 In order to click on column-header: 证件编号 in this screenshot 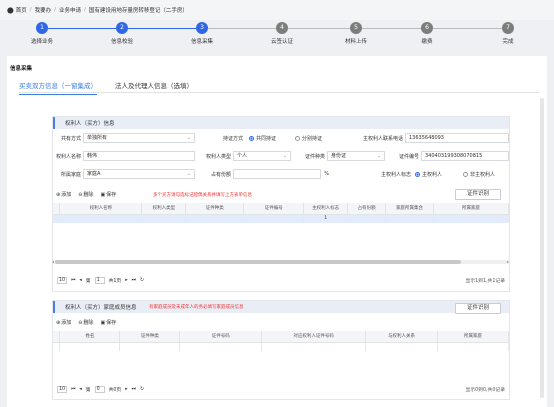, I will do `click(274, 209)`.